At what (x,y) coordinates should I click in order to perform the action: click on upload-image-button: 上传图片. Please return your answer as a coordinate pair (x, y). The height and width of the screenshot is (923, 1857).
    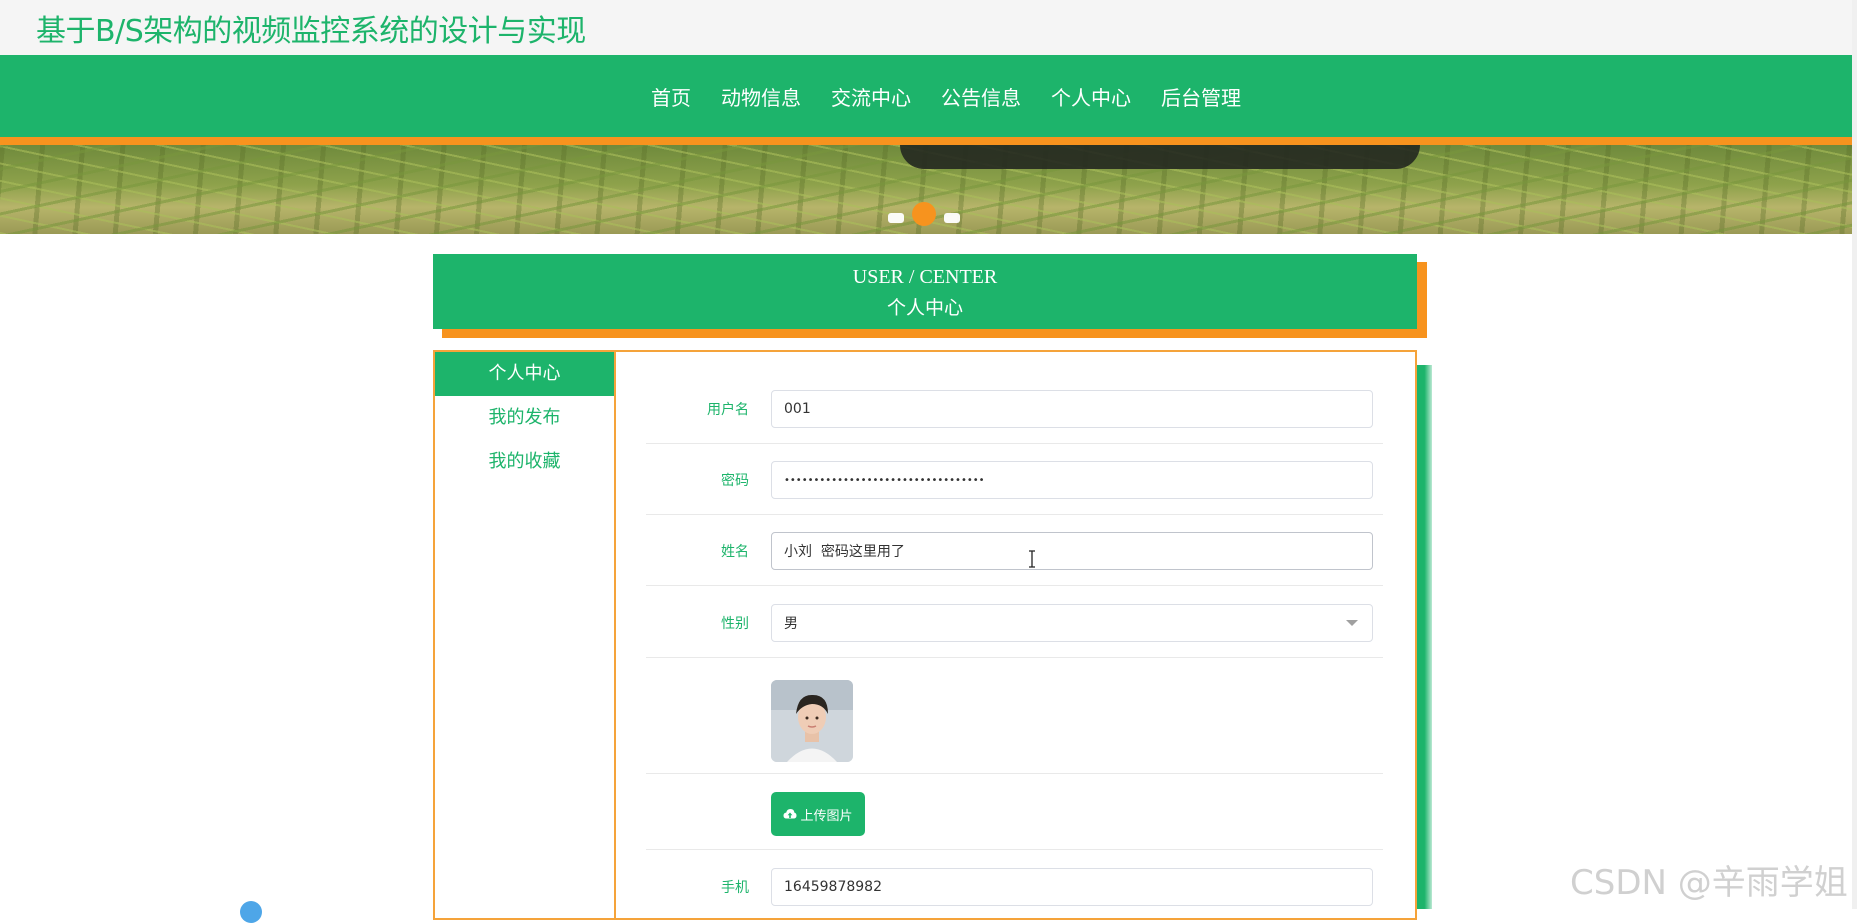
    Looking at the image, I should click on (818, 814).